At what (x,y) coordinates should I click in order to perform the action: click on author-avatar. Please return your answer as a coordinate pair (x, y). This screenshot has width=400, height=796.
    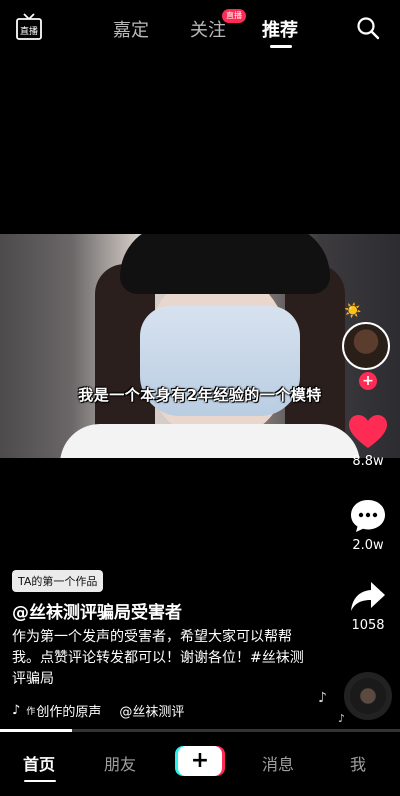
    Looking at the image, I should click on (367, 347).